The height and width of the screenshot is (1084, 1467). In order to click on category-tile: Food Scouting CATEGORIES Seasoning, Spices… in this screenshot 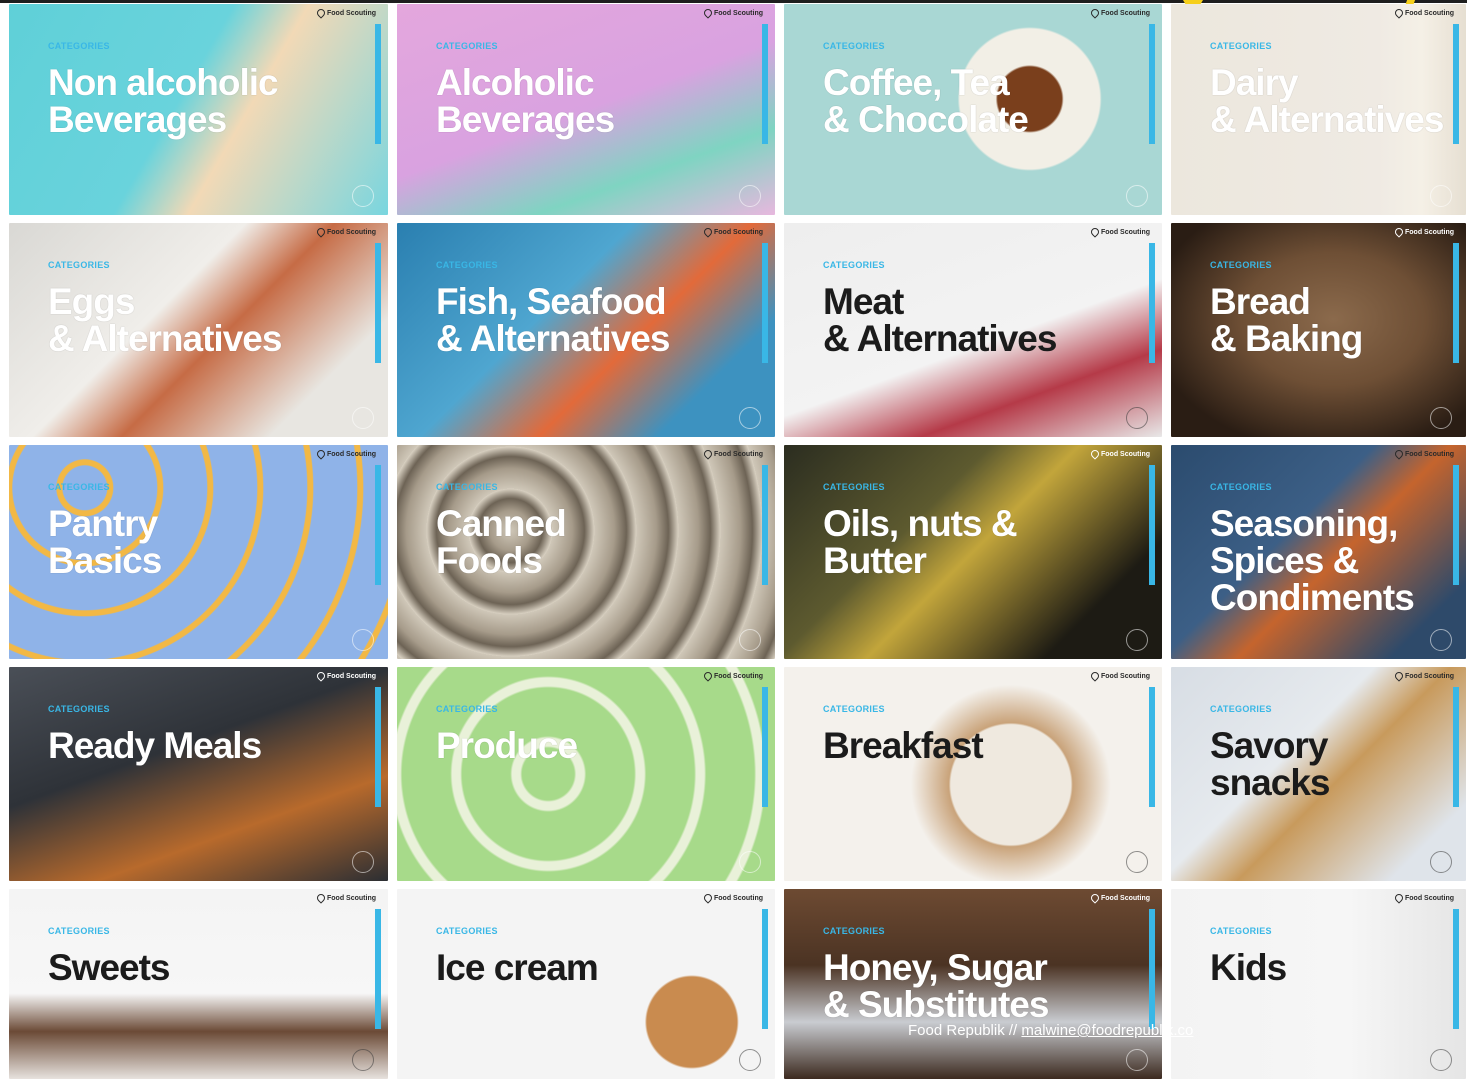, I will do `click(1318, 552)`.